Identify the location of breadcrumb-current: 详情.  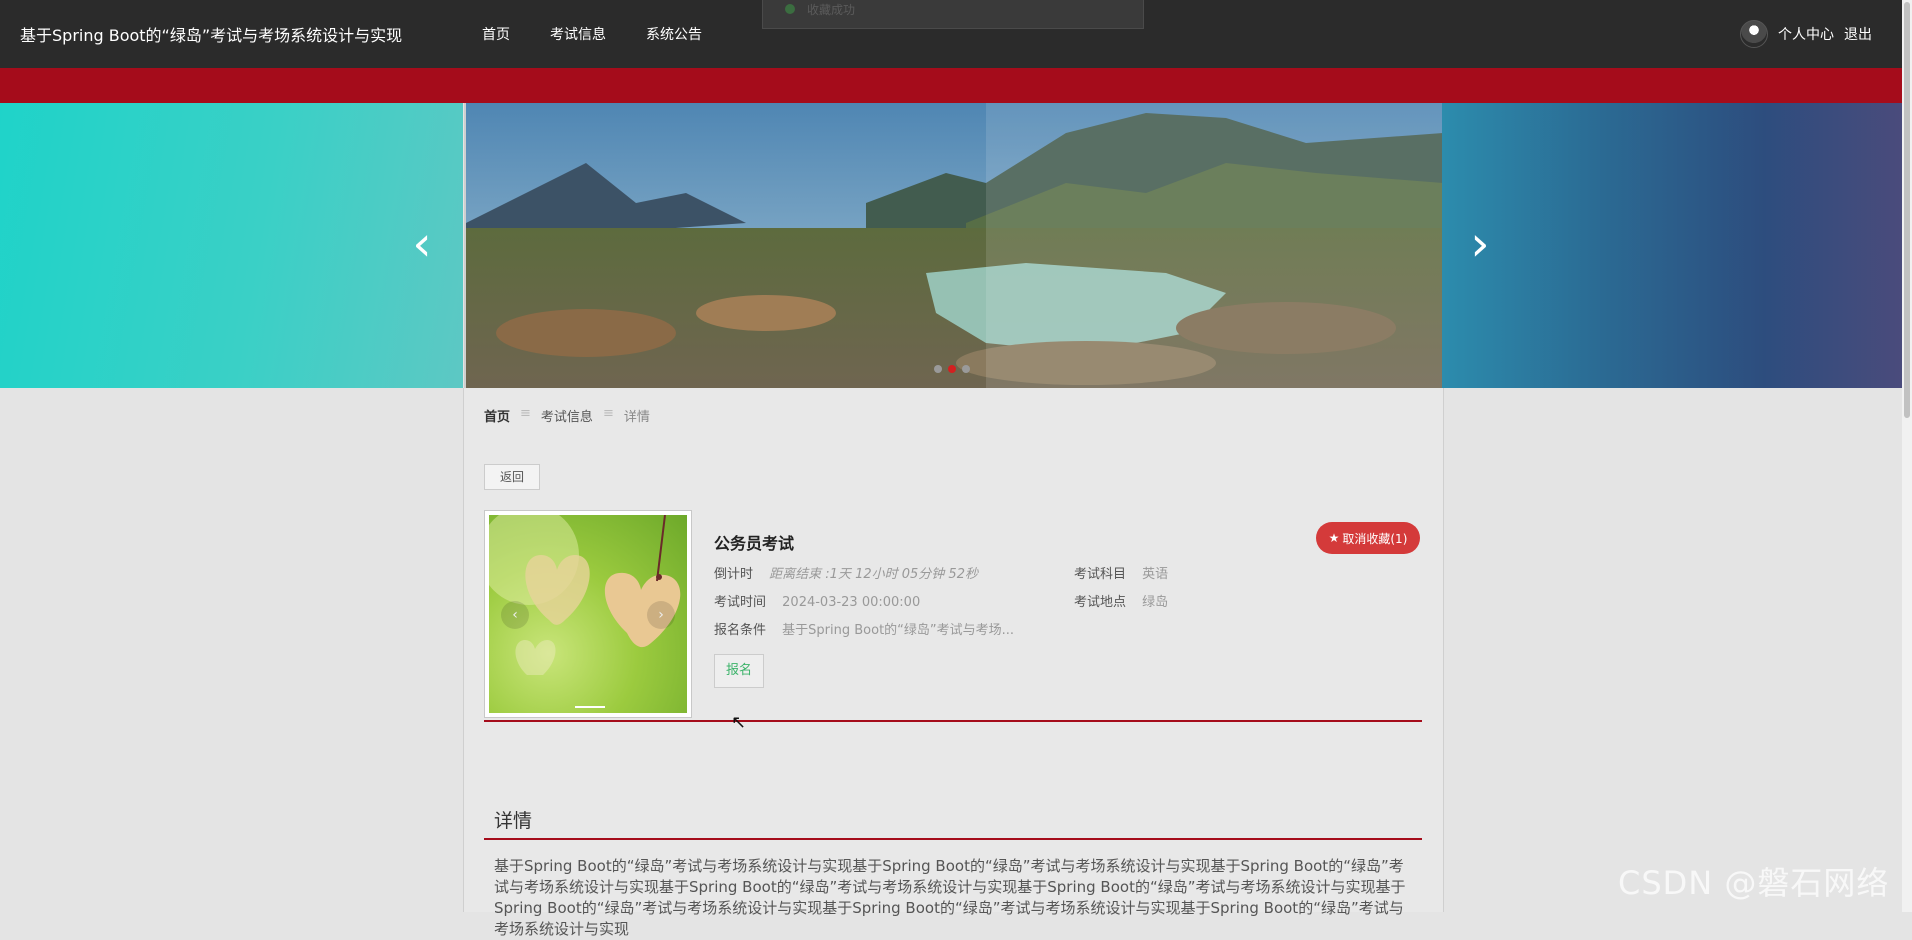
(636, 417).